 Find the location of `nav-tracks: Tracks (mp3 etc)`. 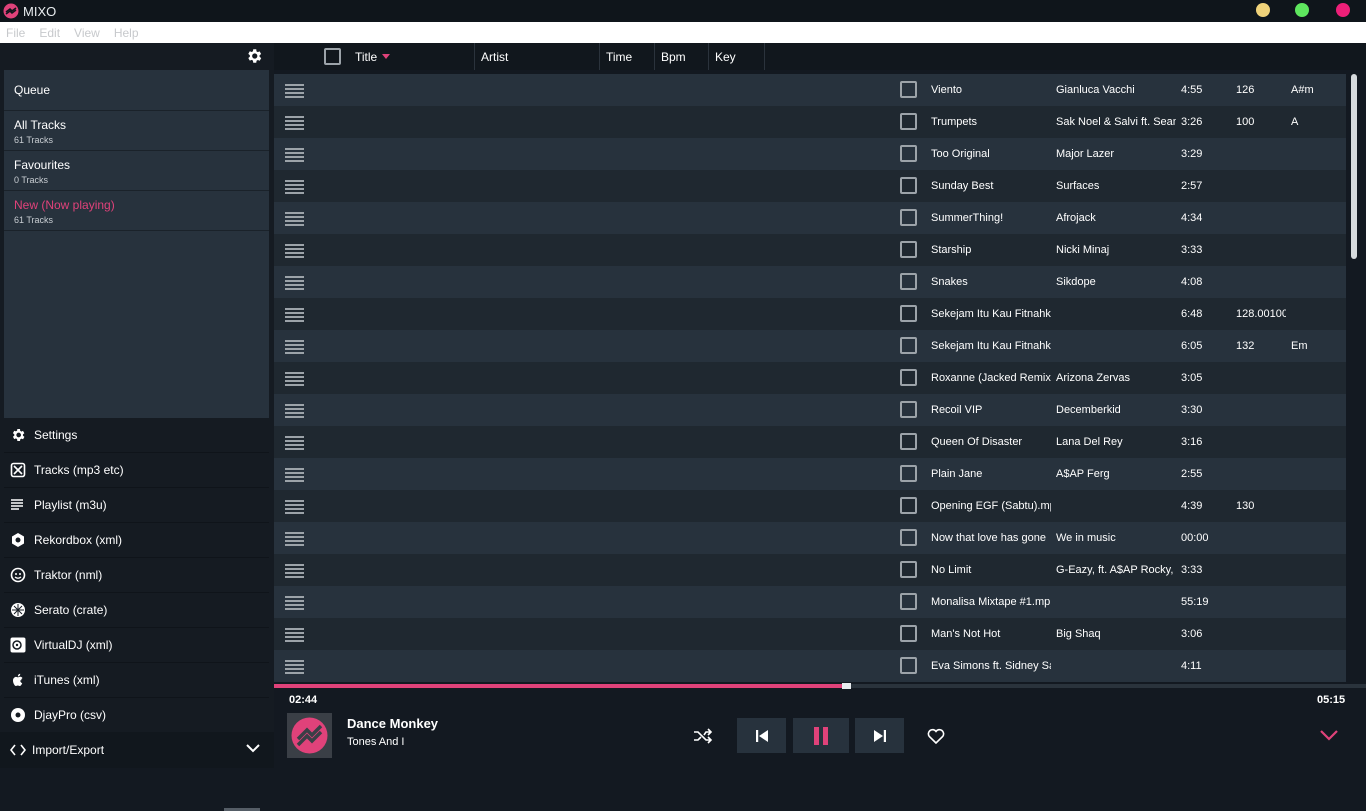

nav-tracks: Tracks (mp3 etc) is located at coordinates (136, 470).